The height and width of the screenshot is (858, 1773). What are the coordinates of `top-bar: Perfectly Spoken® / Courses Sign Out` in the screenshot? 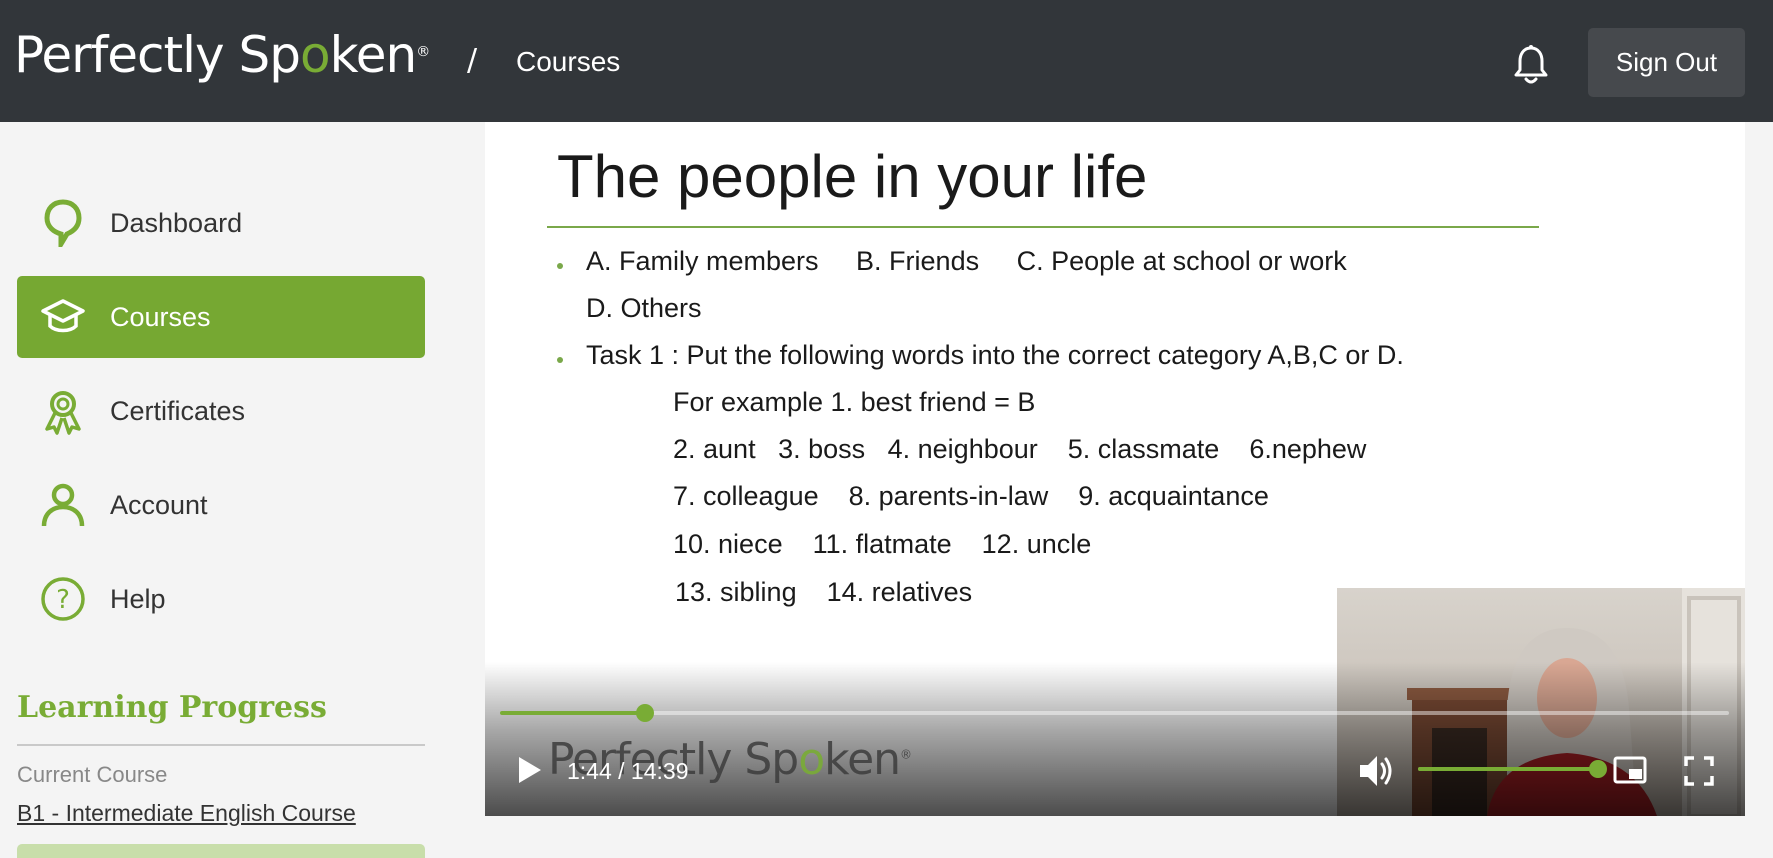 It's located at (886, 61).